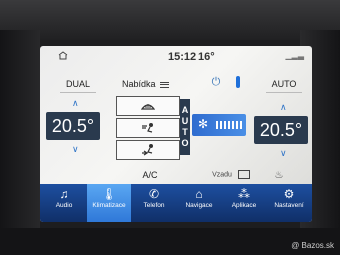 This screenshot has width=340, height=255. Describe the element at coordinates (63, 55) in the screenshot. I see `home-icon` at that location.